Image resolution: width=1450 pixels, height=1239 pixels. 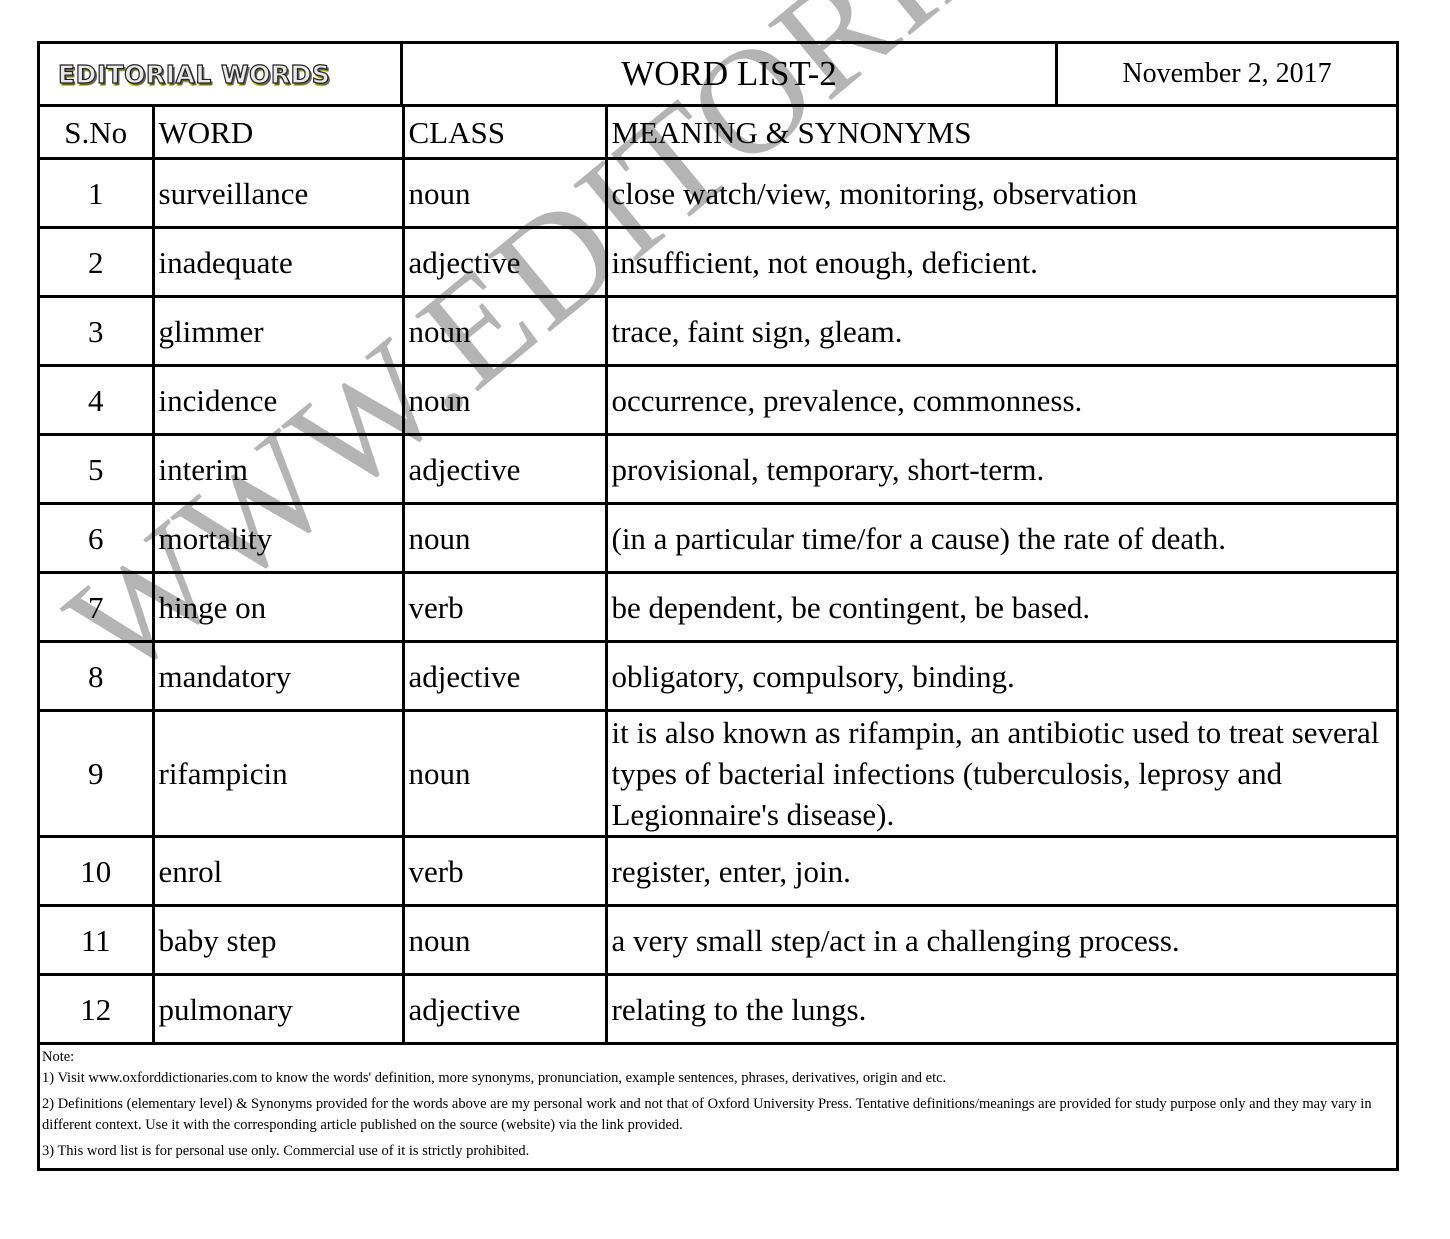 I want to click on row-meaning: provisional, temporary, short-term., so click(x=1000, y=469).